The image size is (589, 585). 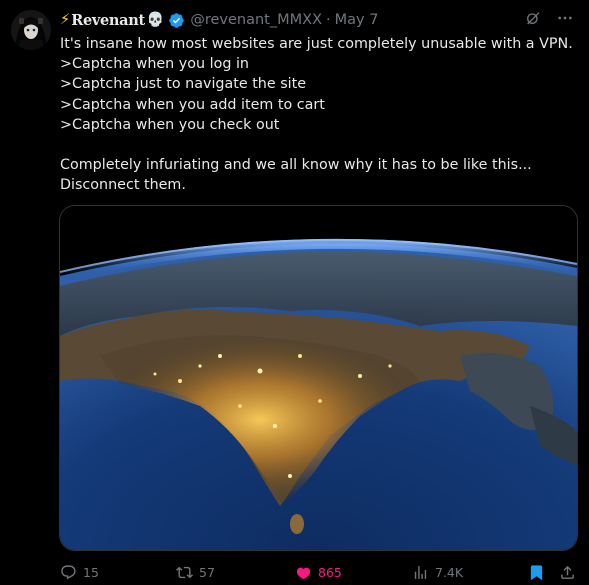 I want to click on share-icon, so click(x=567, y=572).